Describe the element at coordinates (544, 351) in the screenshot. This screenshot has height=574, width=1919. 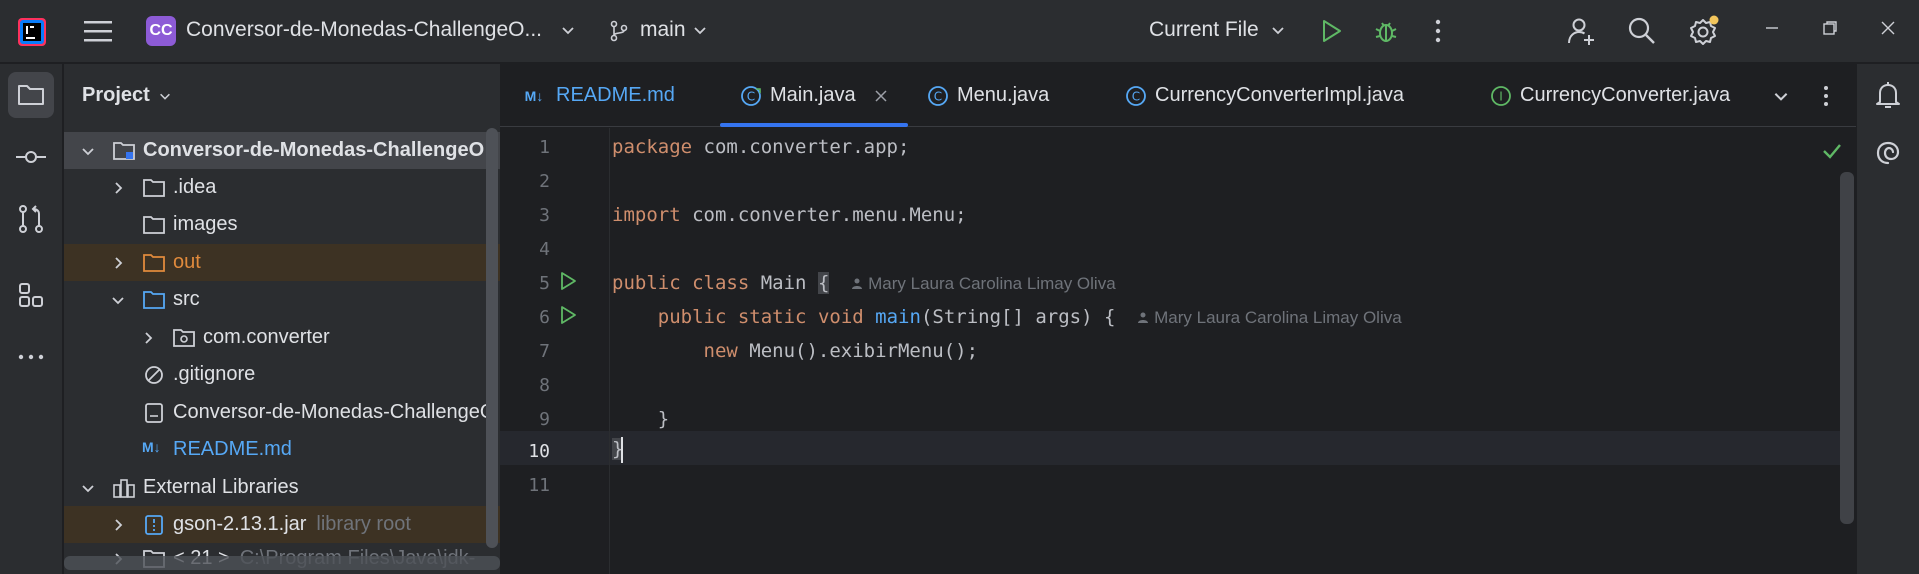
I see `line-number: 7` at that location.